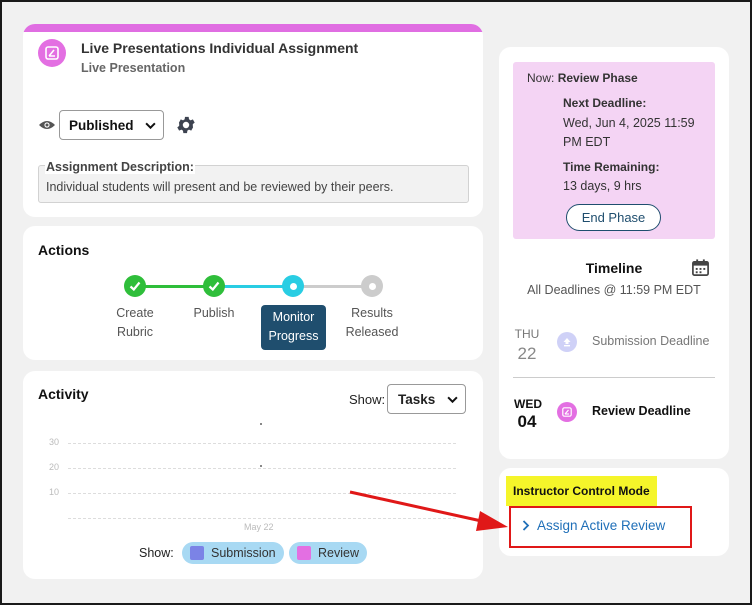 This screenshot has width=752, height=605. What do you see at coordinates (651, 341) in the screenshot?
I see `timeline-item-name: Submission Deadline` at bounding box center [651, 341].